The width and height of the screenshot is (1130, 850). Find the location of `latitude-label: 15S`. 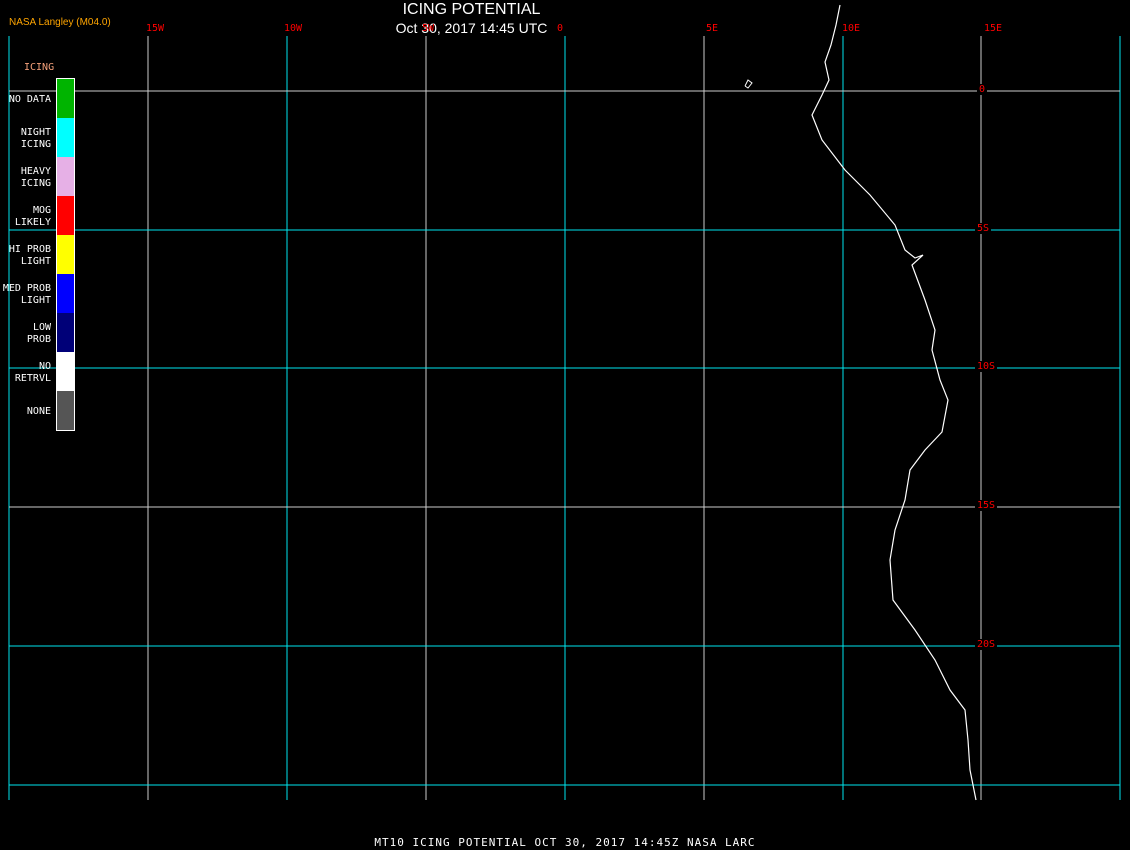

latitude-label: 15S is located at coordinates (986, 505).